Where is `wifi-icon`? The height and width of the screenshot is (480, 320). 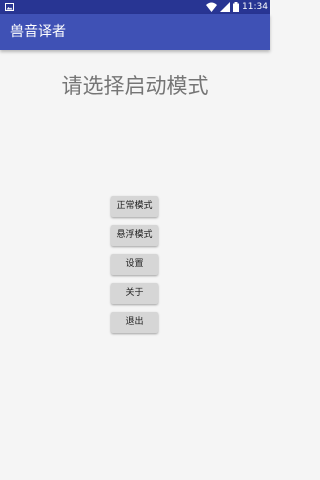
wifi-icon is located at coordinates (211, 7).